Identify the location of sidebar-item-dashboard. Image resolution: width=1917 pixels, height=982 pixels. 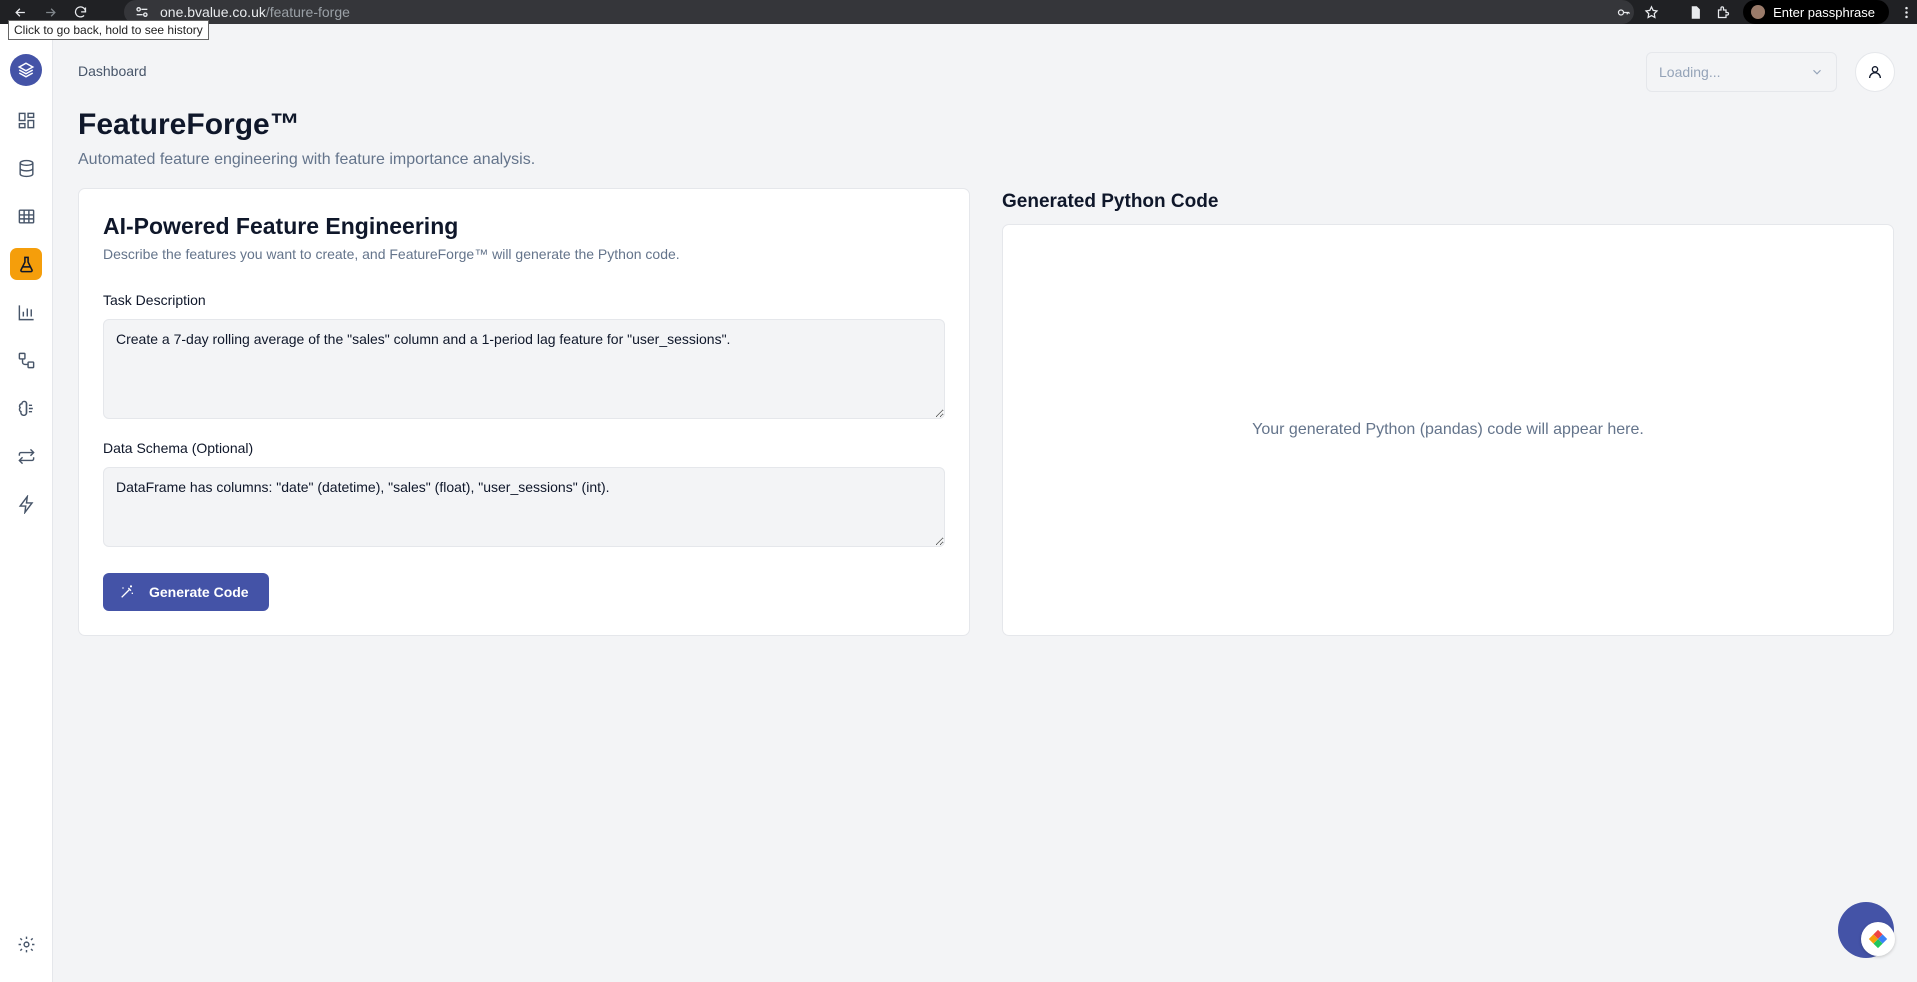
(26, 120).